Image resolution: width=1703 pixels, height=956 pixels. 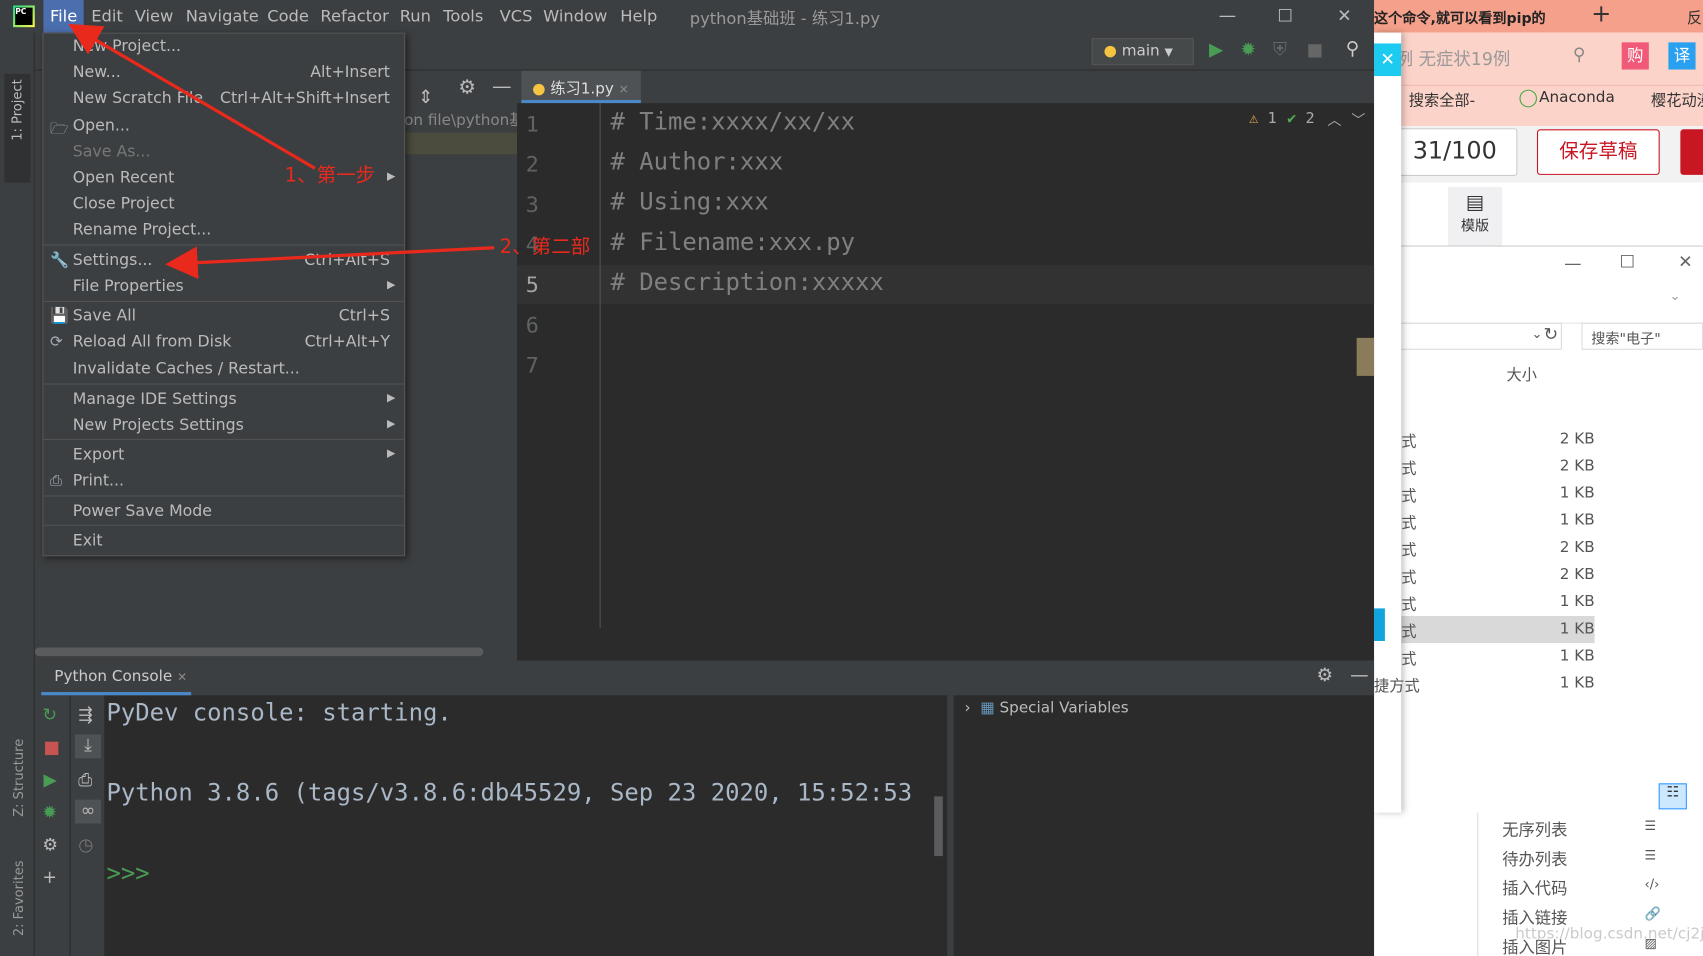 I want to click on refresh-icon: ↻, so click(x=1550, y=334).